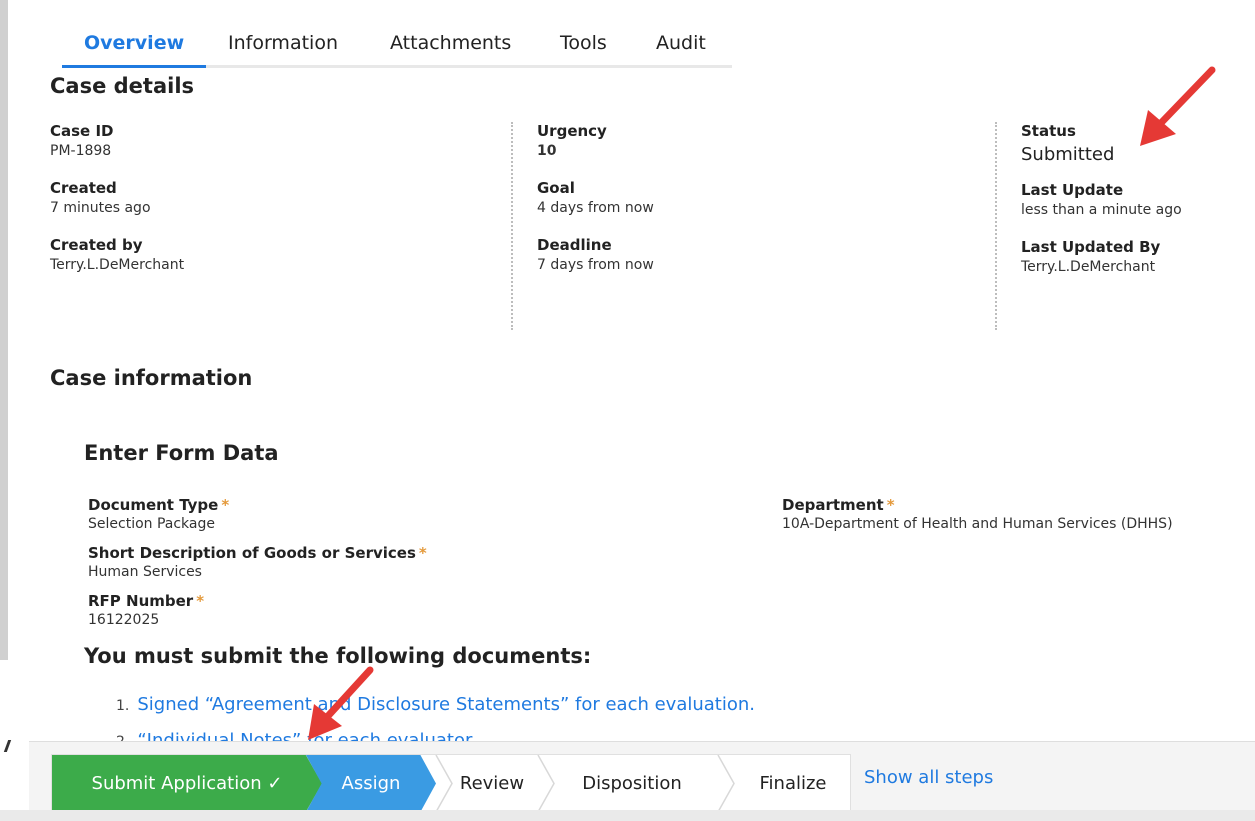  I want to click on document-type-label: Document Type *, so click(159, 505).